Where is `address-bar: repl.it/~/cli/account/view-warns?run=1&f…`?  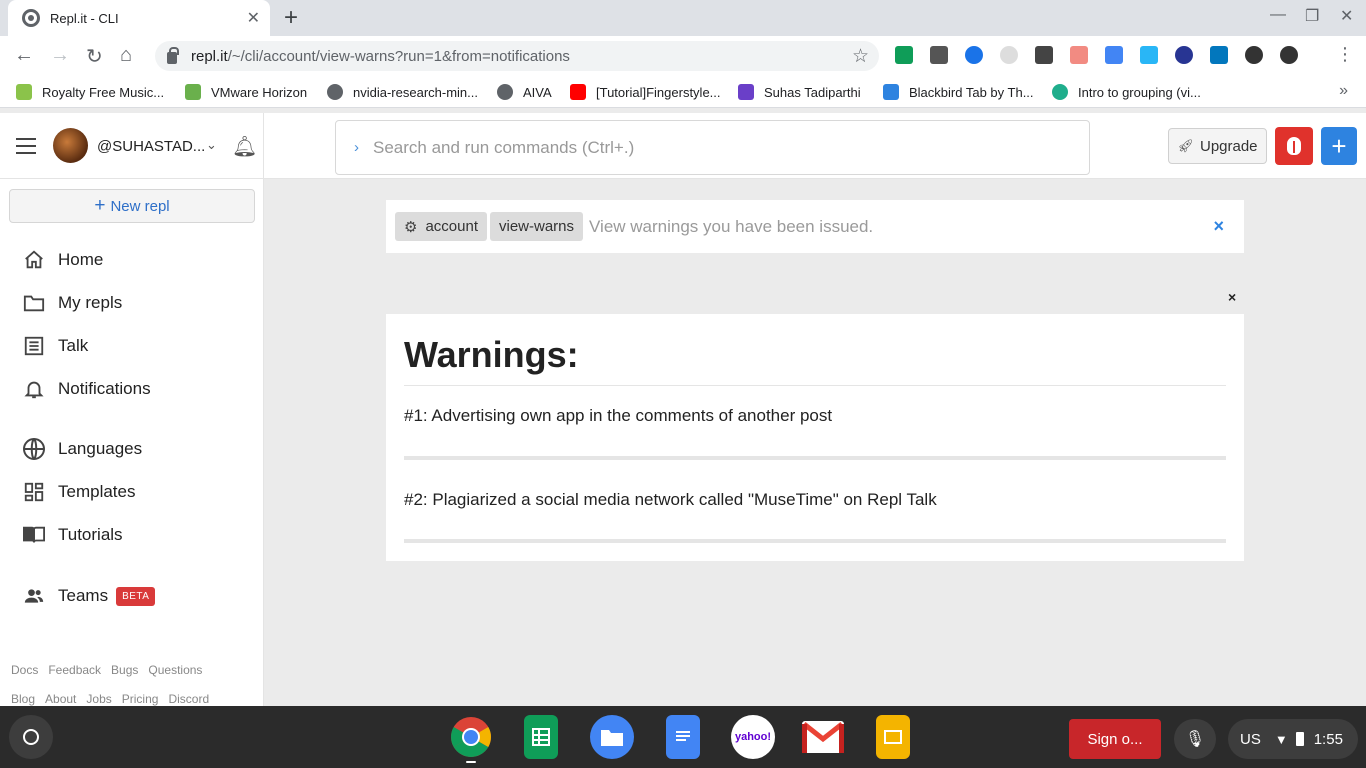 address-bar: repl.it/~/cli/account/view-warns?run=1&f… is located at coordinates (517, 56).